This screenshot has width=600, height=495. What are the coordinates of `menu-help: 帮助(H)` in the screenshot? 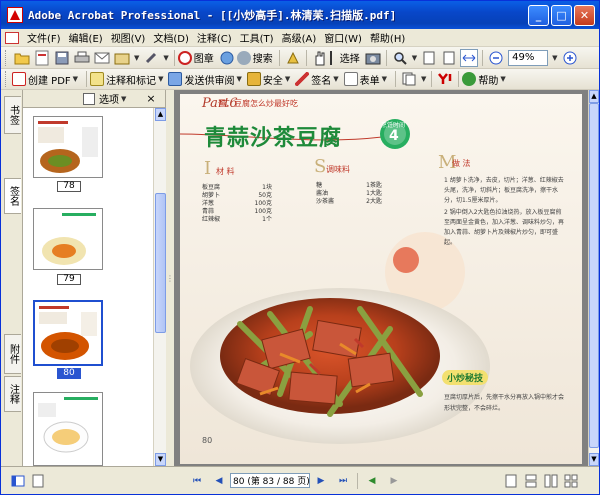 It's located at (387, 37).